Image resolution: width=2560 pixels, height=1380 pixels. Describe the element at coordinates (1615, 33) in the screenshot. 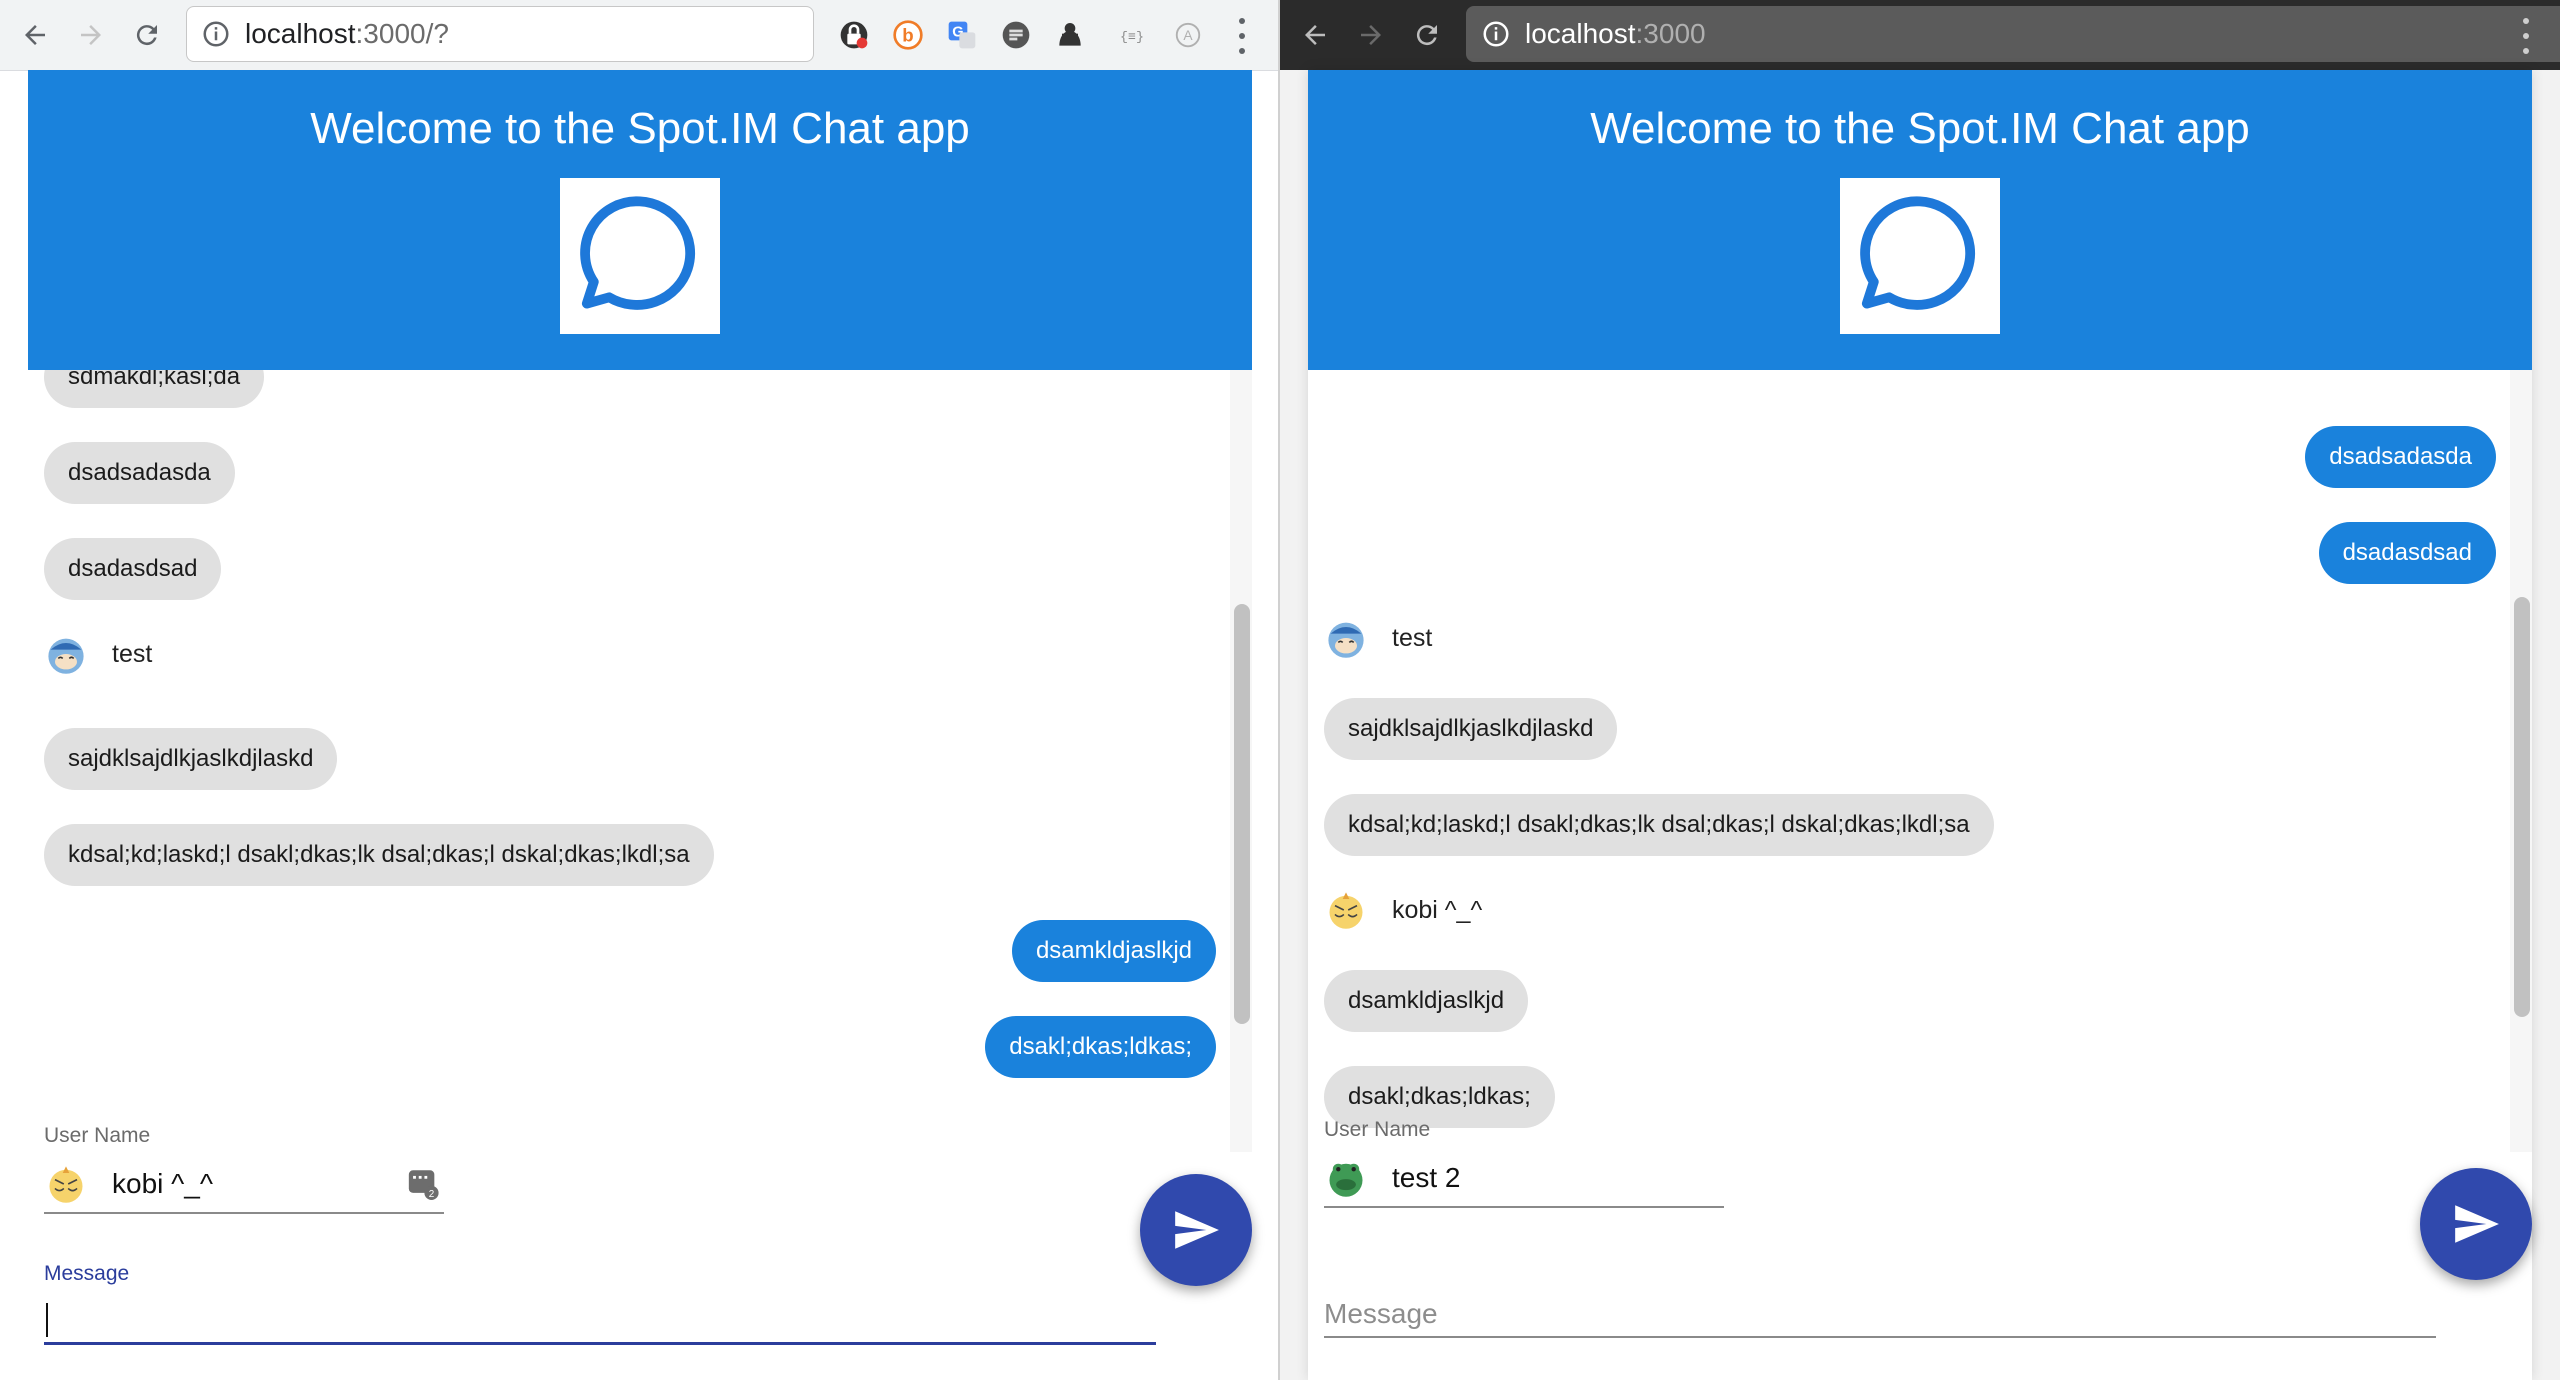

I see `url-text: localhost:3000` at that location.